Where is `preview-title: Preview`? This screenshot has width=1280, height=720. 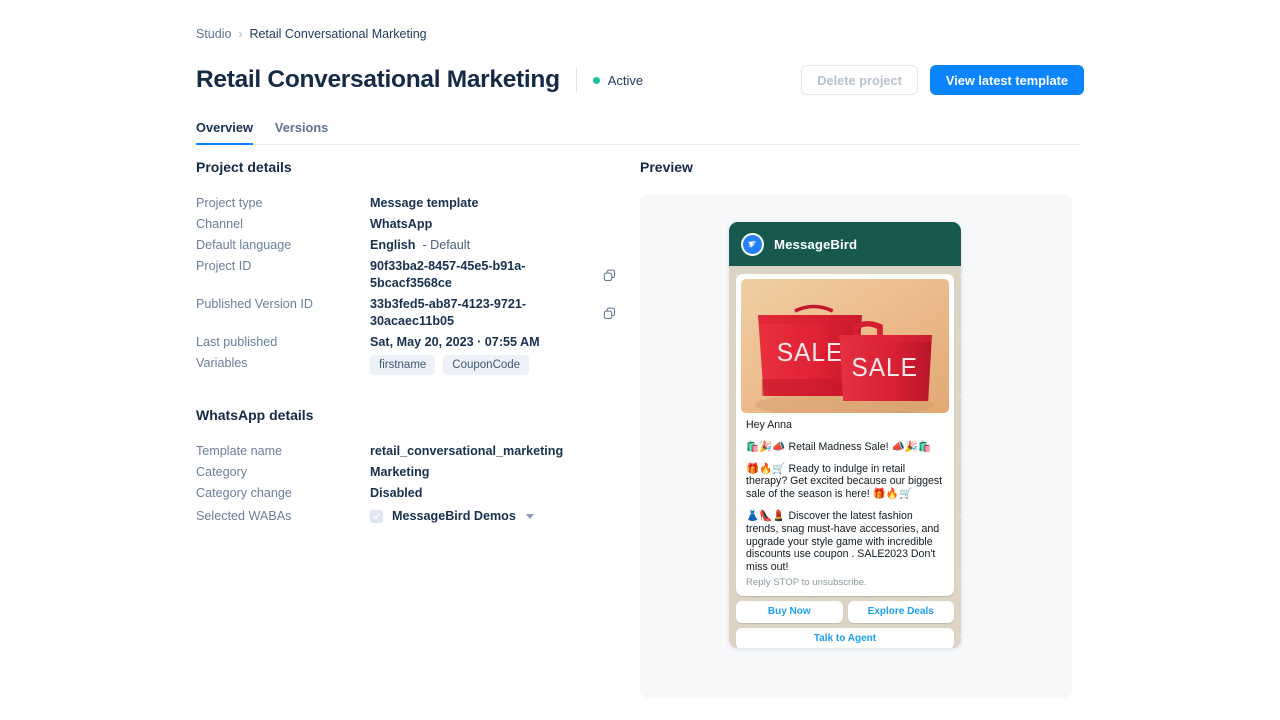 preview-title: Preview is located at coordinates (666, 167).